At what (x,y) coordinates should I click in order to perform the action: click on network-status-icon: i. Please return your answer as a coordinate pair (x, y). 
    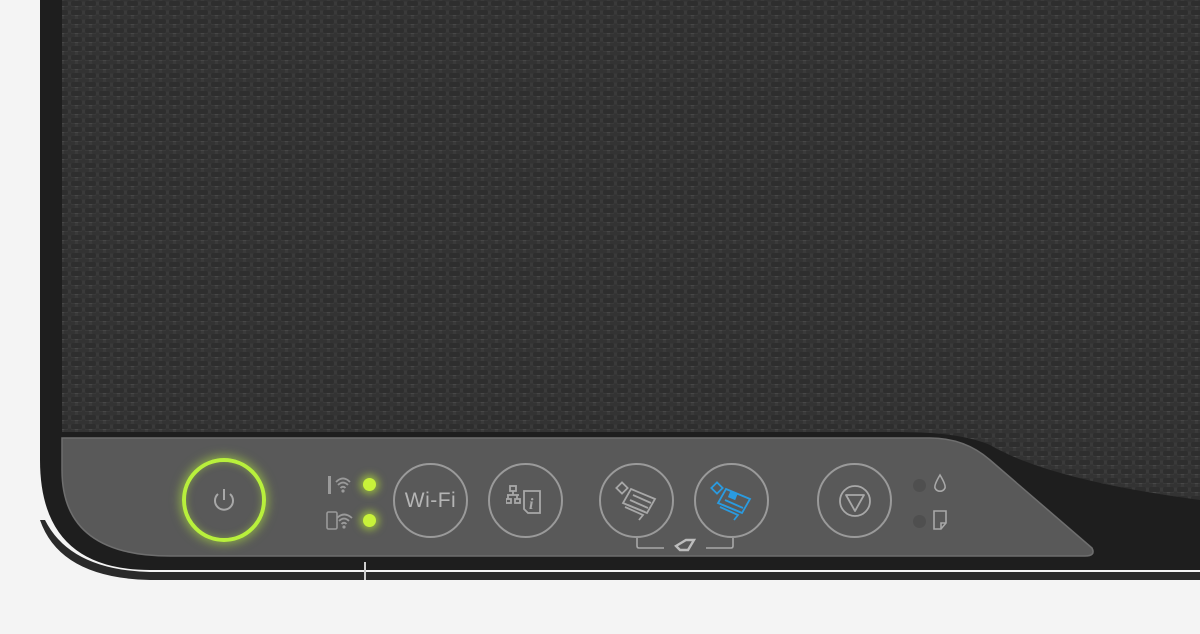
    Looking at the image, I should click on (523, 499).